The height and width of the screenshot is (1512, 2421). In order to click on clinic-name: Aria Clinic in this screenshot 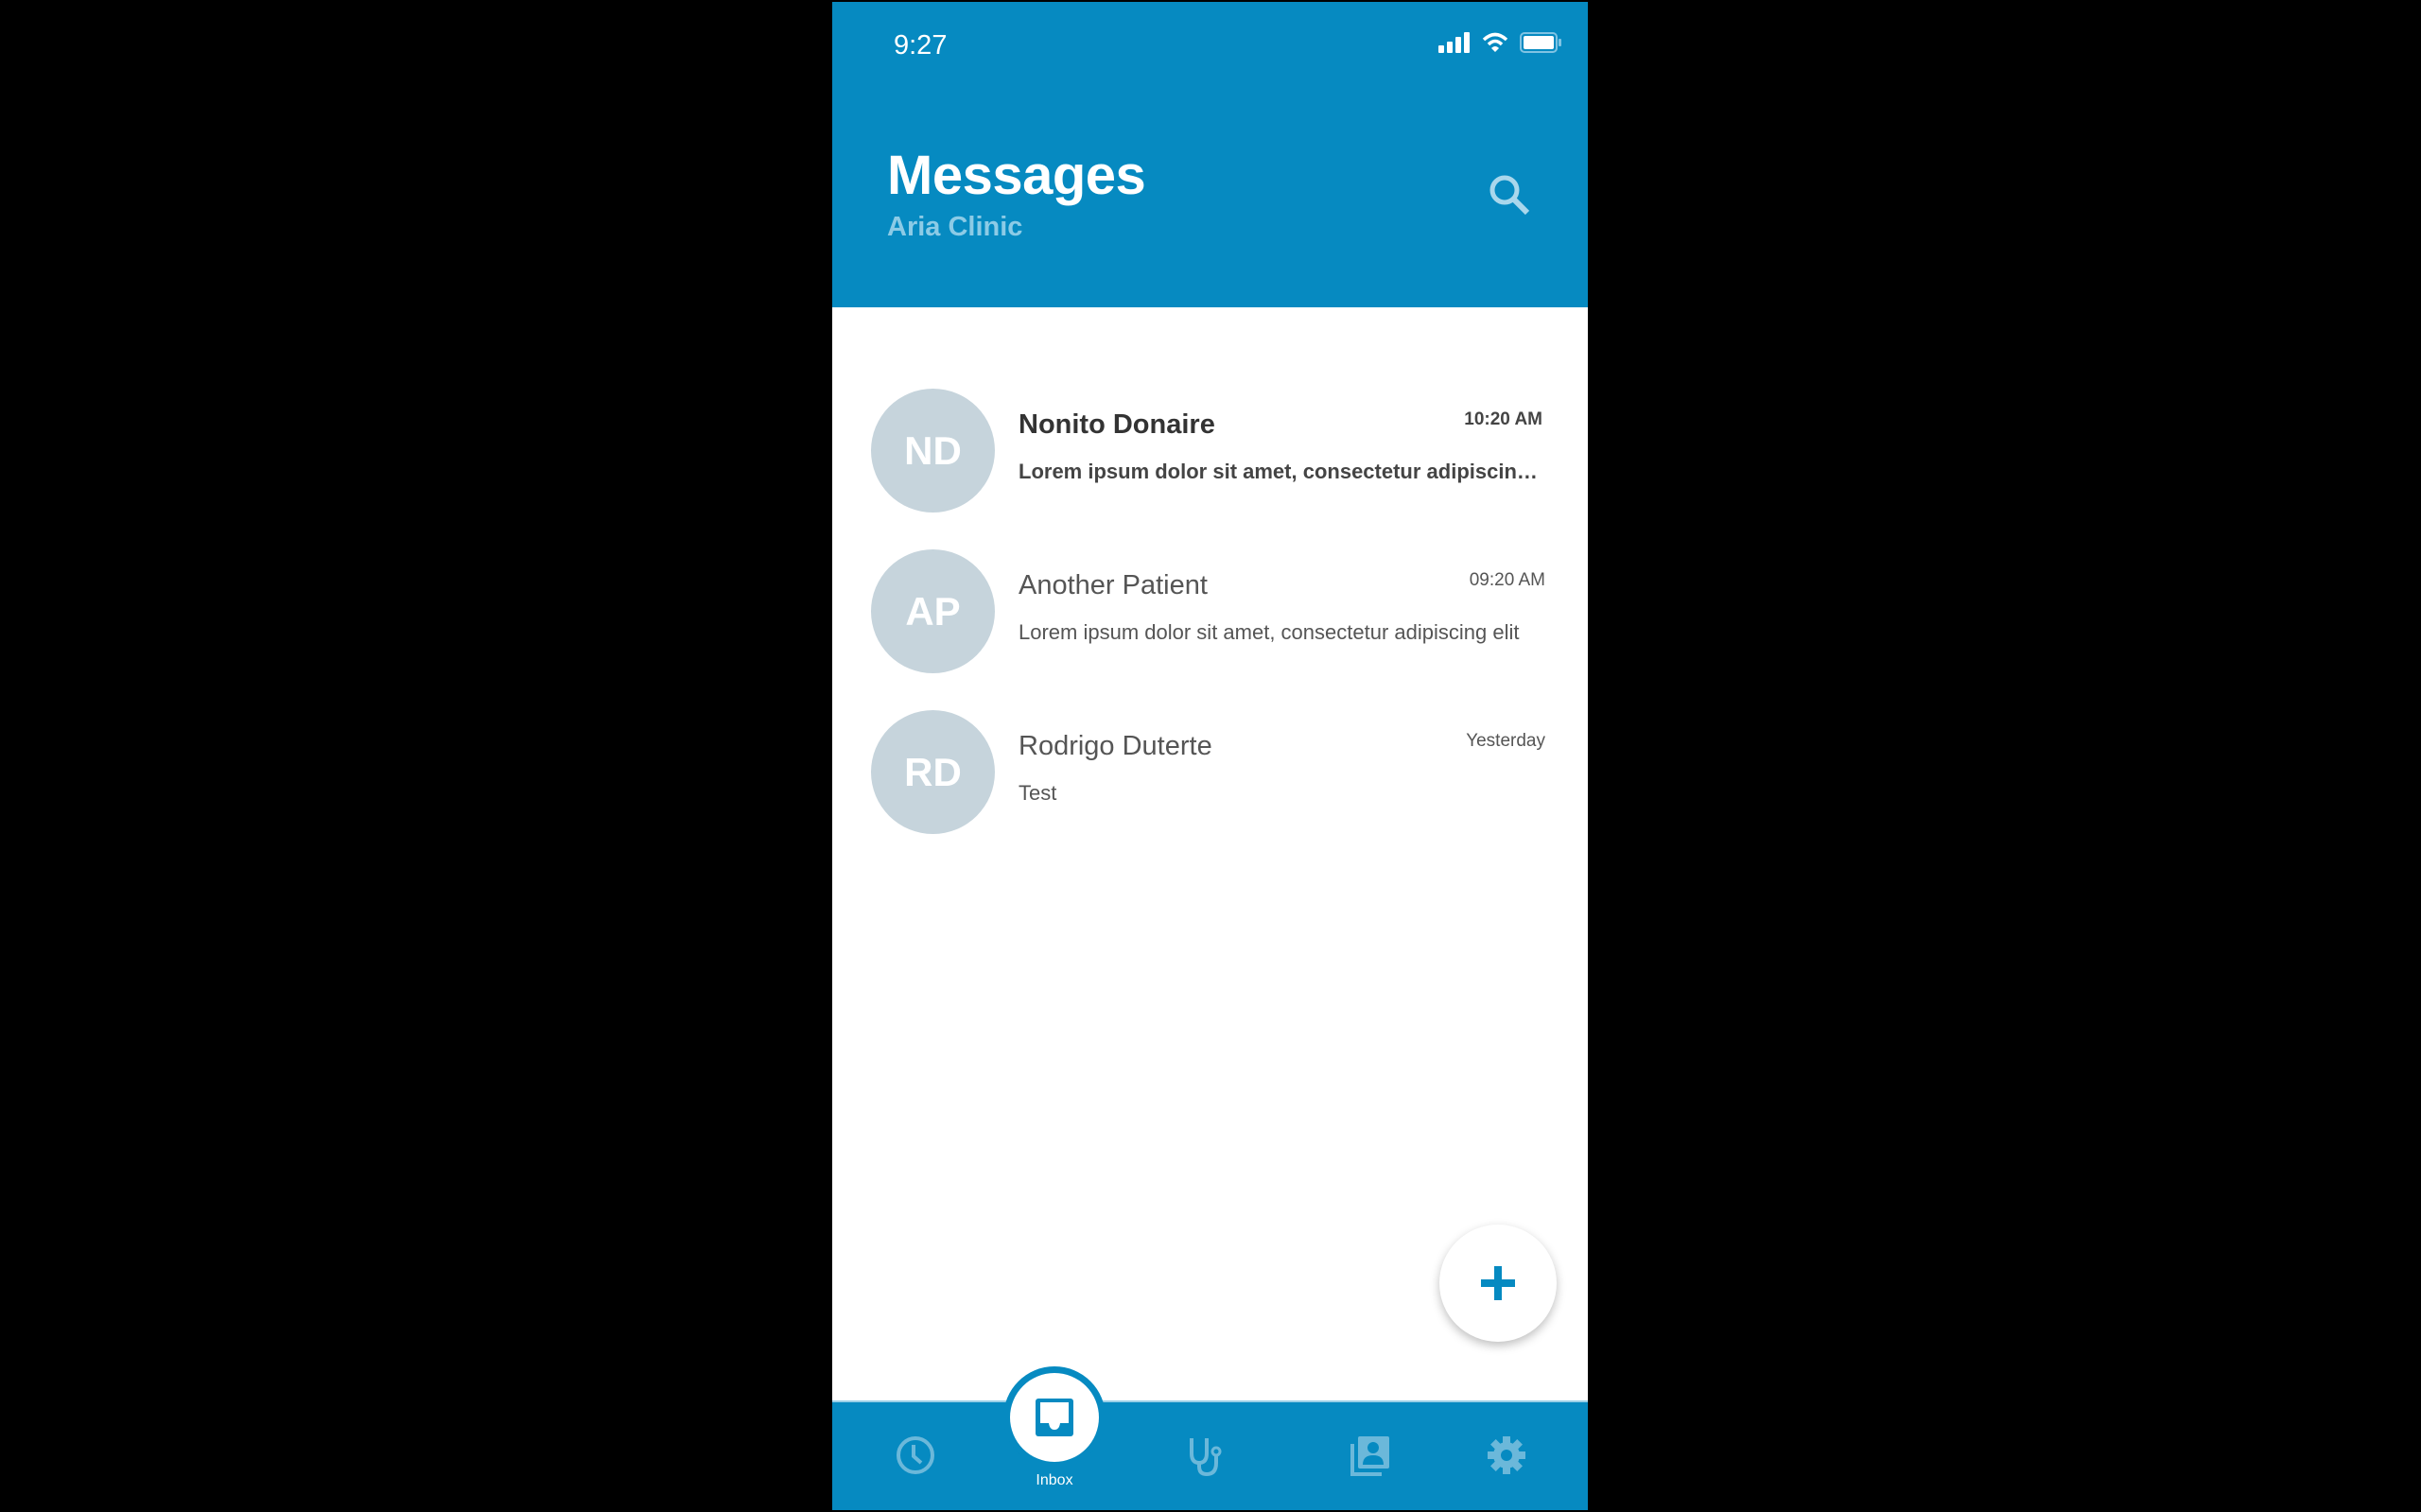, I will do `click(955, 227)`.